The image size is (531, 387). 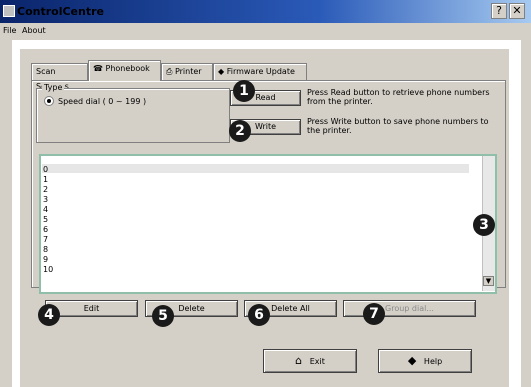 What do you see at coordinates (499, 11) in the screenshot?
I see `help-window-button: ?` at bounding box center [499, 11].